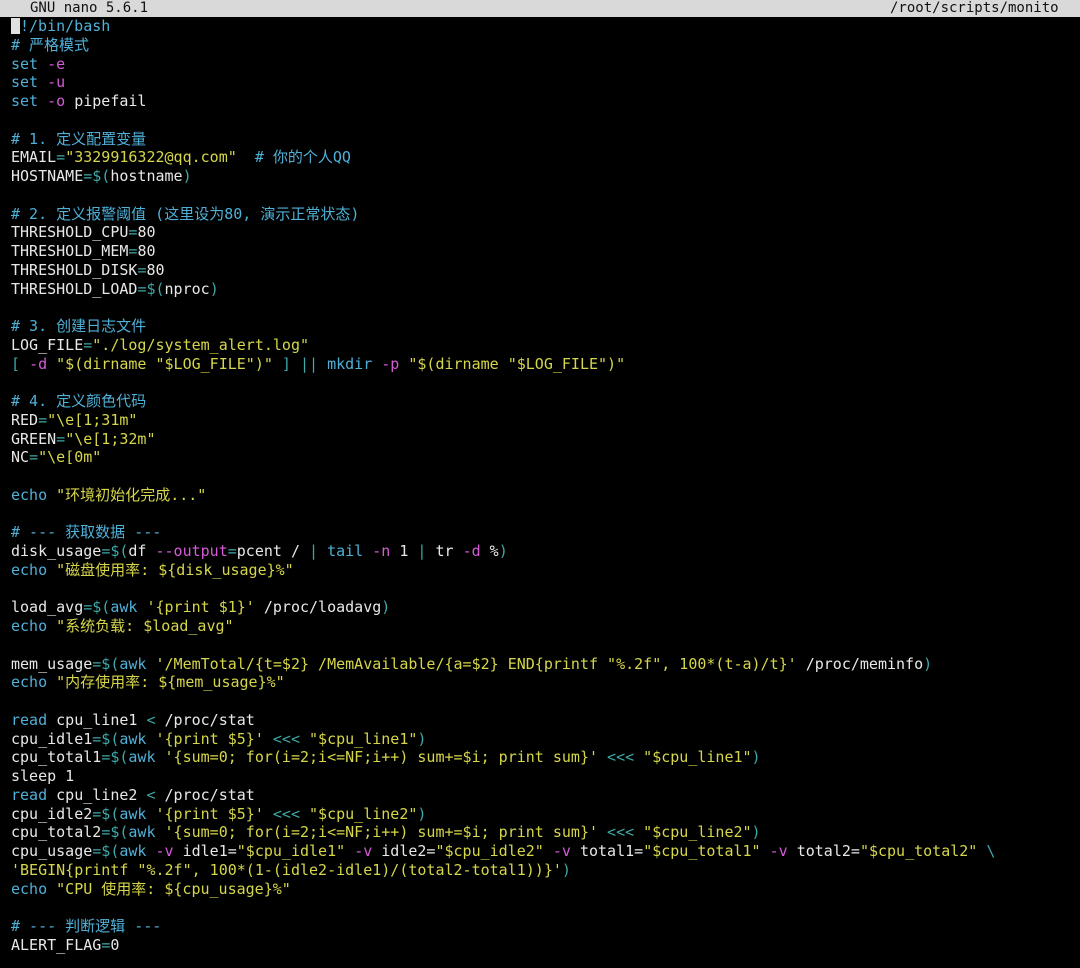  What do you see at coordinates (545, 232) in the screenshot?
I see `code-line: THRESHOLD_CPU=80` at bounding box center [545, 232].